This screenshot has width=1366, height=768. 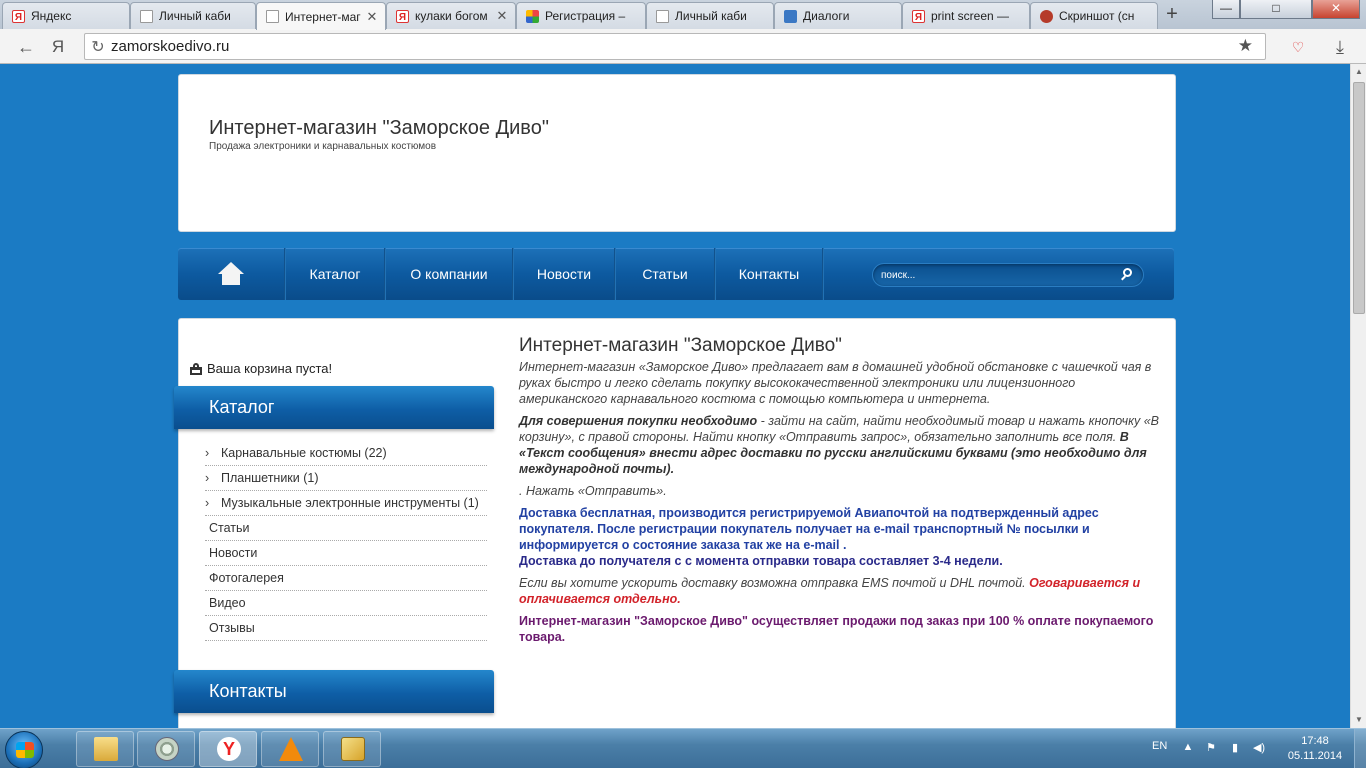 What do you see at coordinates (1336, 9) in the screenshot?
I see `close-window-button: ✕` at bounding box center [1336, 9].